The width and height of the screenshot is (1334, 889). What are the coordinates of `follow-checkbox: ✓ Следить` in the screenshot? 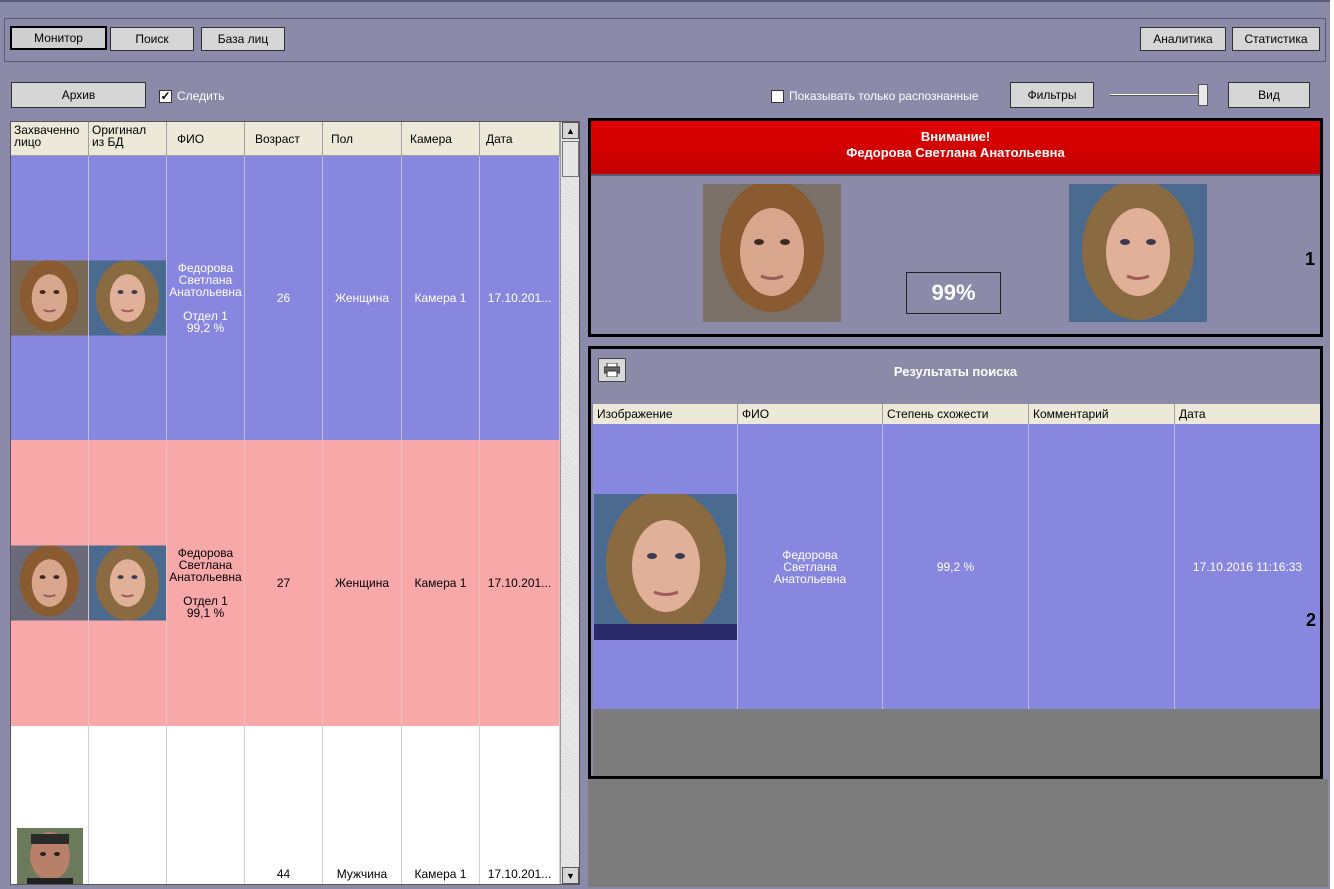 It's located at (192, 96).